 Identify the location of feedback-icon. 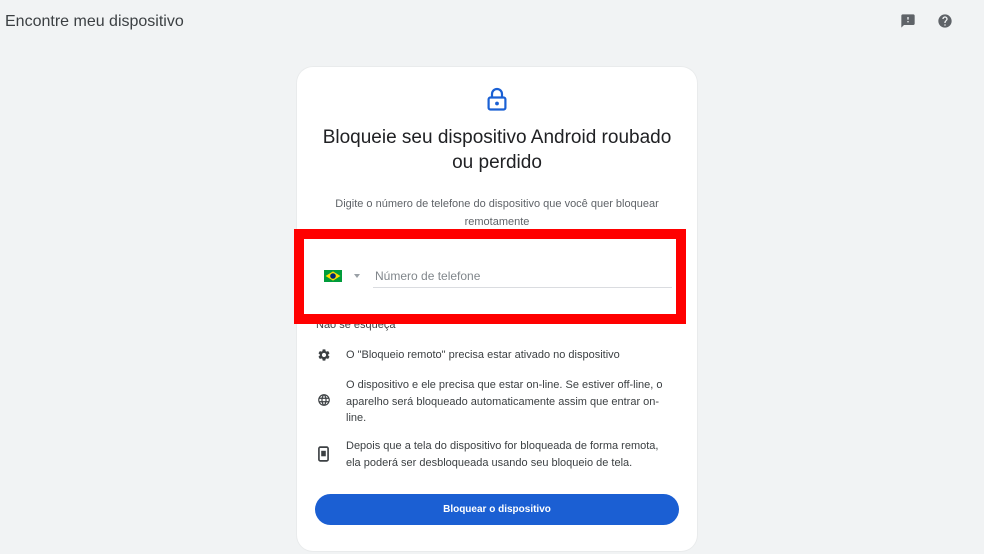
(908, 21).